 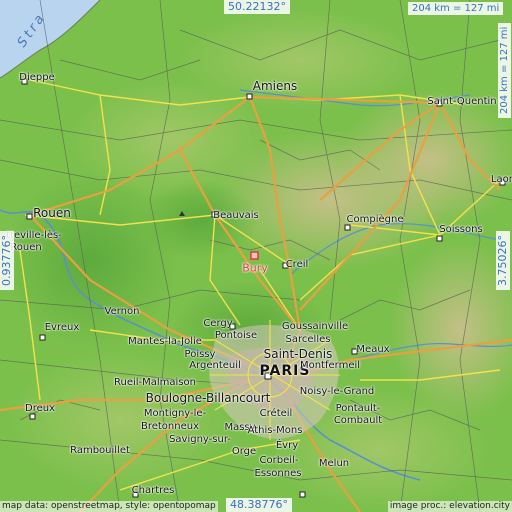 What do you see at coordinates (461, 229) in the screenshot?
I see `place-soissons: Soissons` at bounding box center [461, 229].